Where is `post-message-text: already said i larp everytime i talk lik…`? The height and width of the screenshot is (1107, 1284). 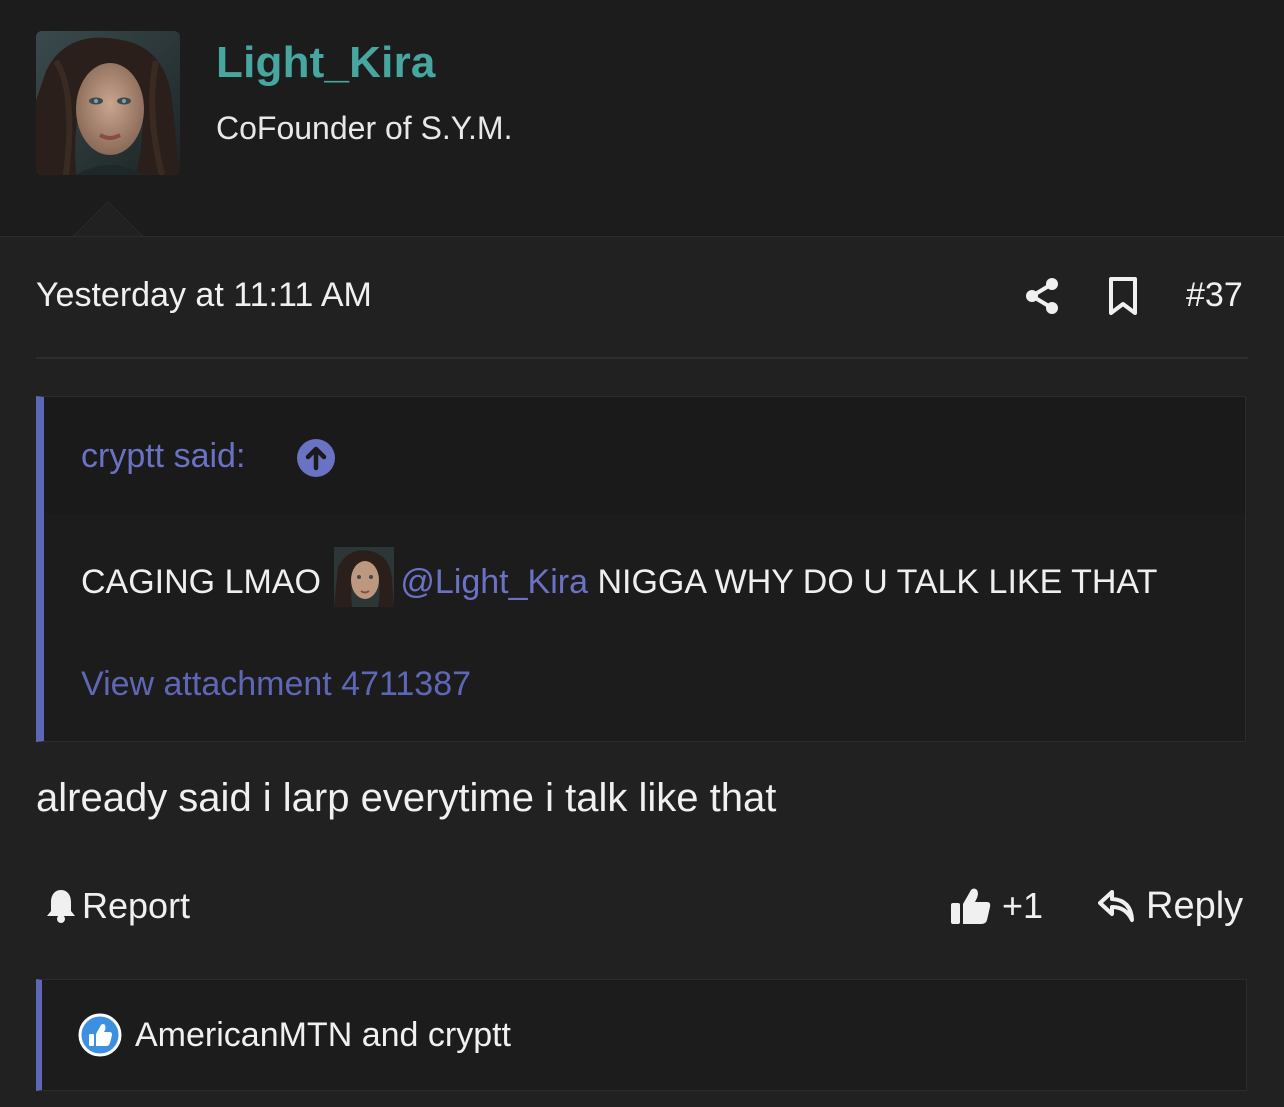 post-message-text: already said i larp everytime i talk lik… is located at coordinates (406, 798).